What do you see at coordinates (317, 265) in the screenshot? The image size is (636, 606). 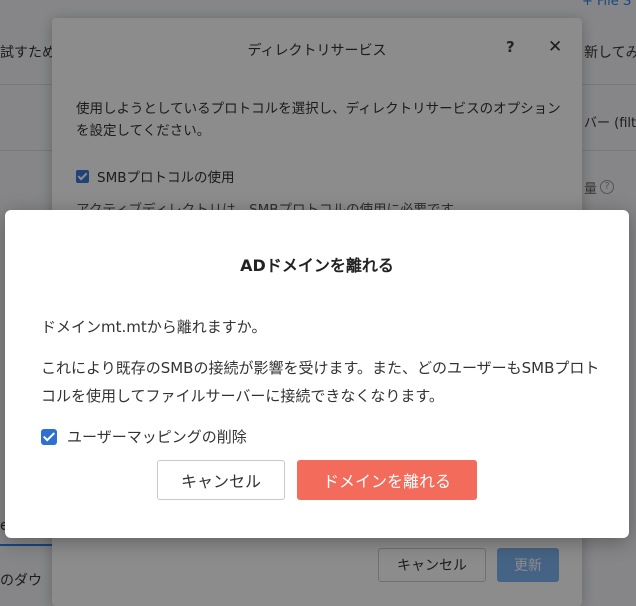 I see `modal-title: ADドメインを離れる` at bounding box center [317, 265].